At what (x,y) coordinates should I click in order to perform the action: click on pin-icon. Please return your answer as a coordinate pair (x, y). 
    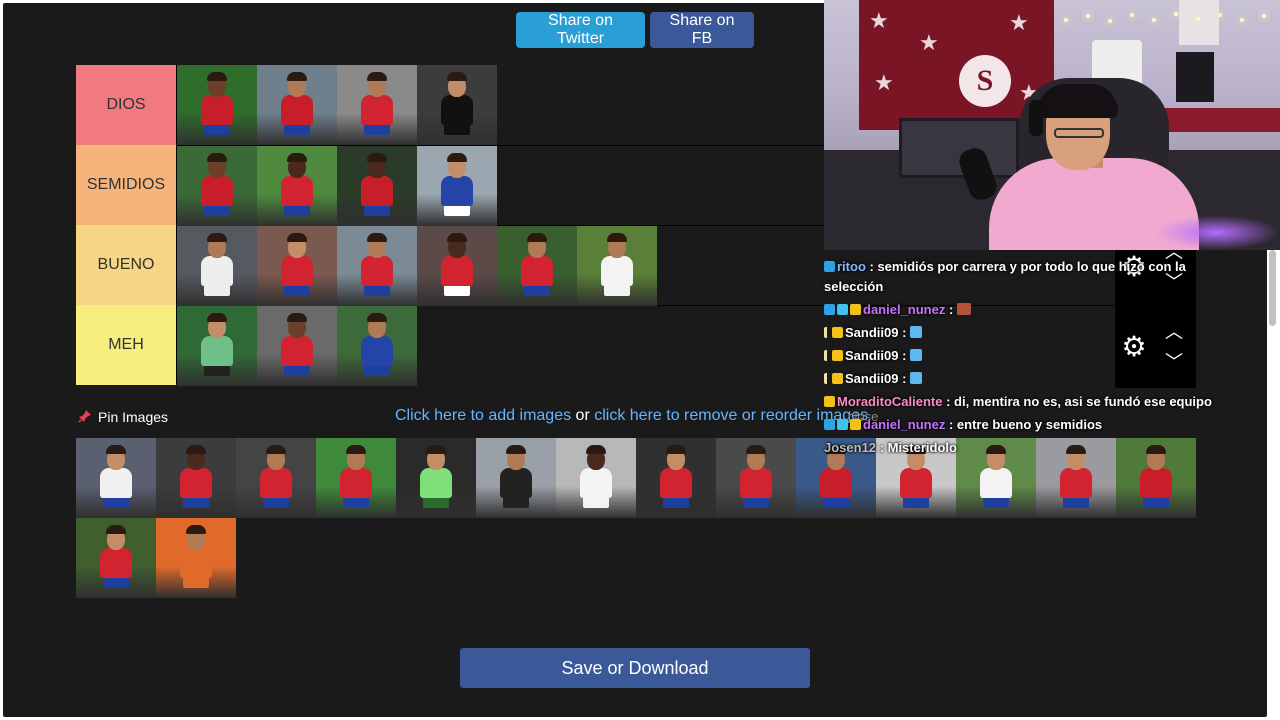
    Looking at the image, I should click on (85, 416).